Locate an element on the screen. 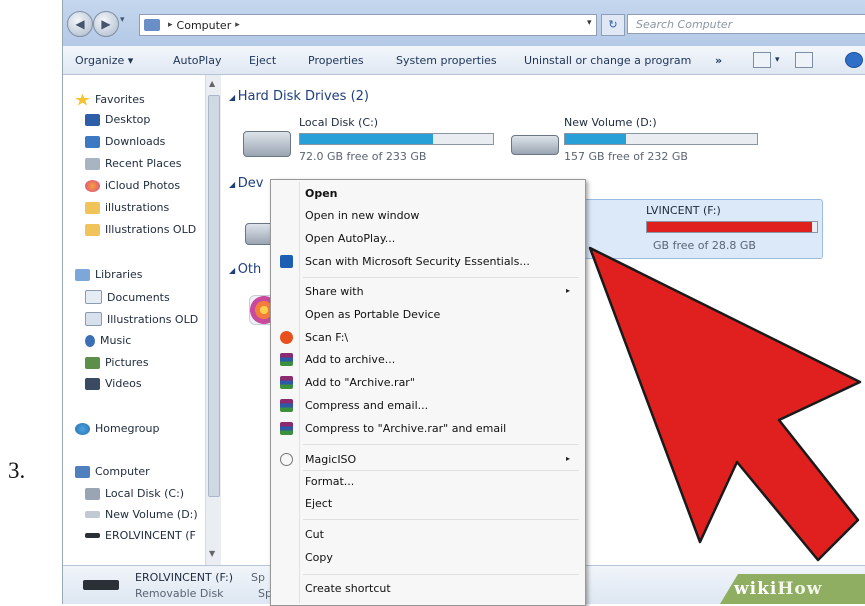 The image size is (865, 606). watermark-how: How is located at coordinates (800, 589).